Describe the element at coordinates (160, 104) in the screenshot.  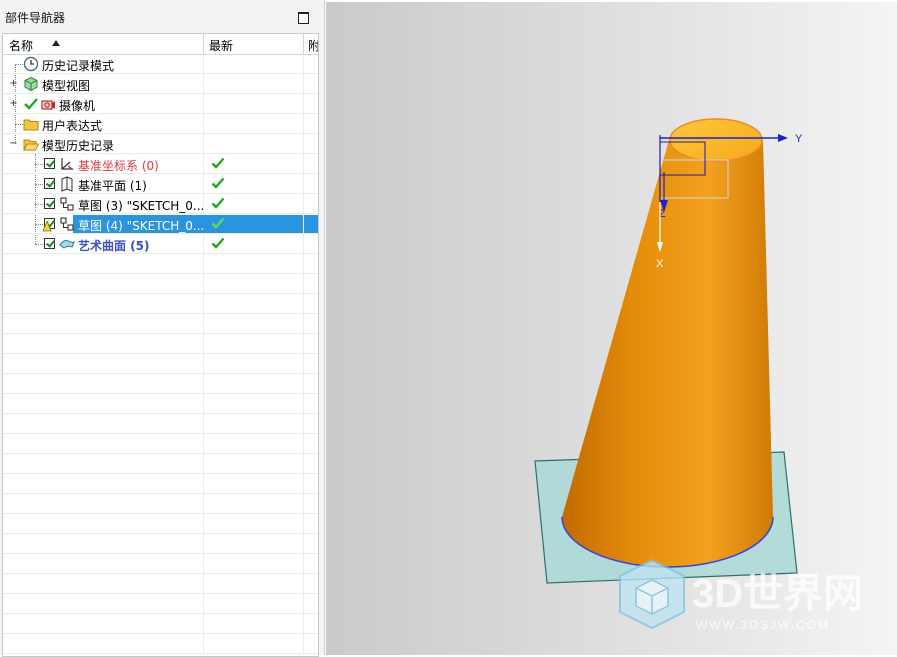
I see `tree-row-cameras: + 摄像机` at that location.